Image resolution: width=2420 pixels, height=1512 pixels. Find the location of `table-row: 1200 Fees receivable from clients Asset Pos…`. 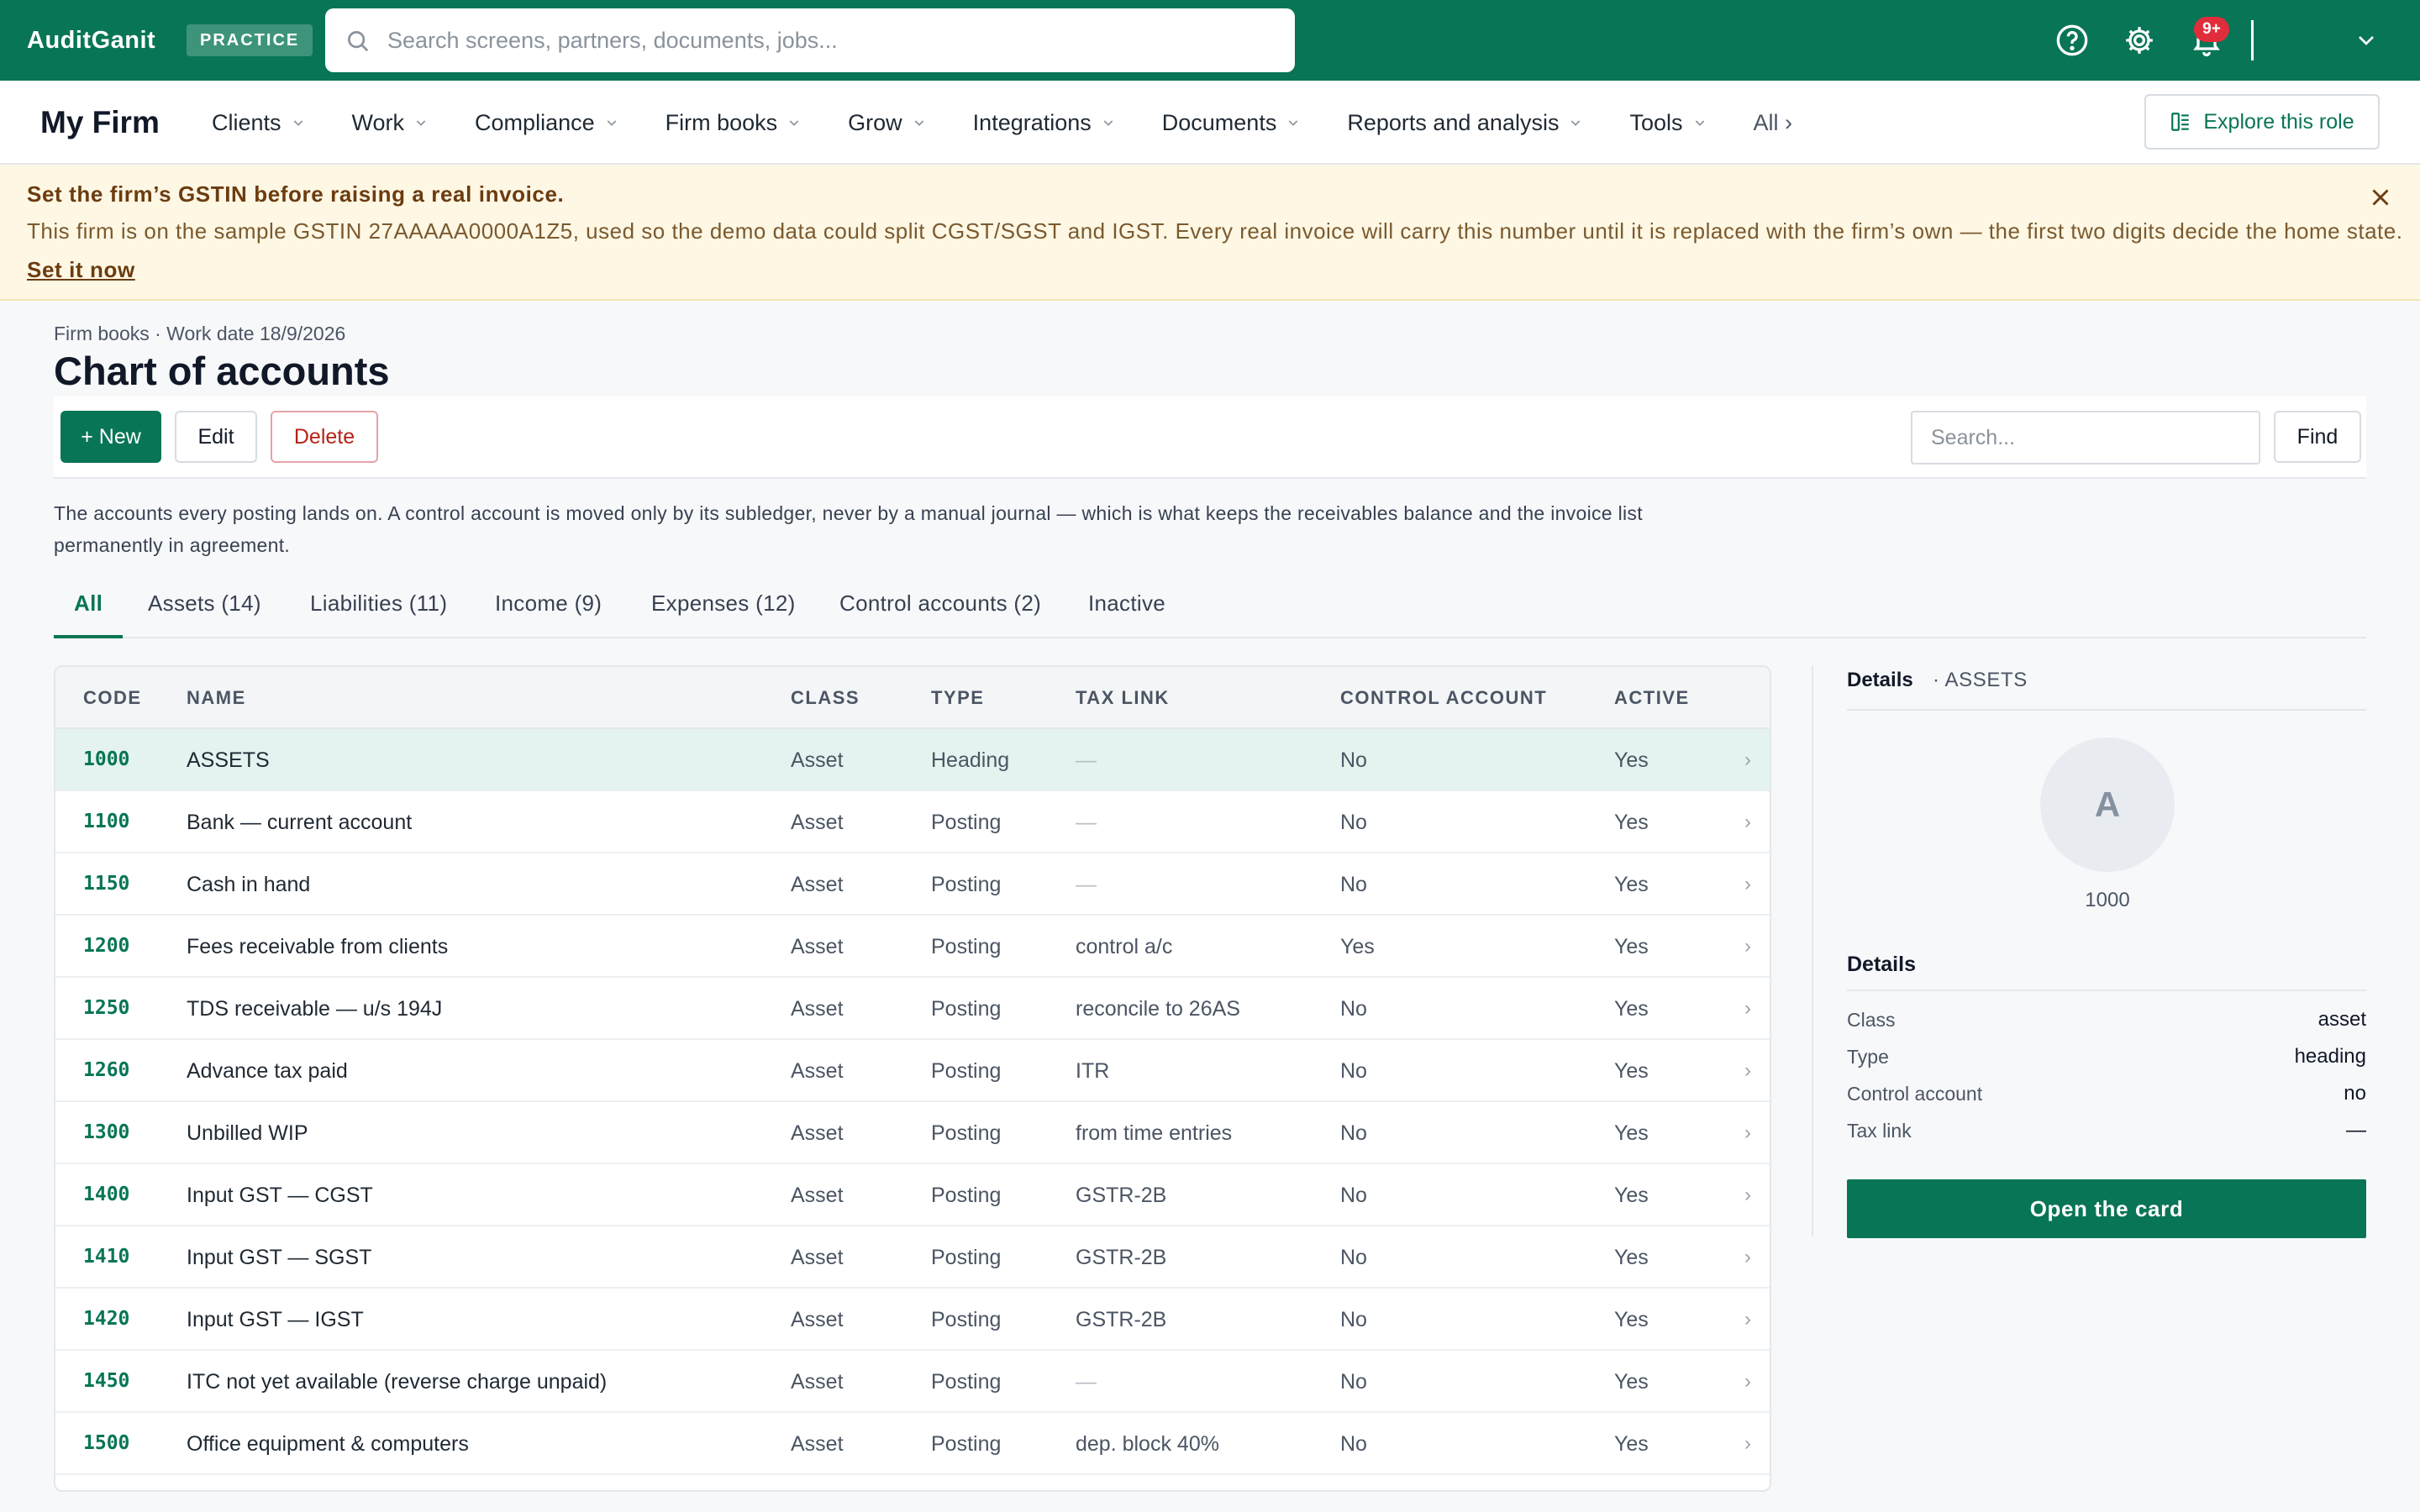

table-row: 1200 Fees receivable from clients Asset Pos… is located at coordinates (912, 947).